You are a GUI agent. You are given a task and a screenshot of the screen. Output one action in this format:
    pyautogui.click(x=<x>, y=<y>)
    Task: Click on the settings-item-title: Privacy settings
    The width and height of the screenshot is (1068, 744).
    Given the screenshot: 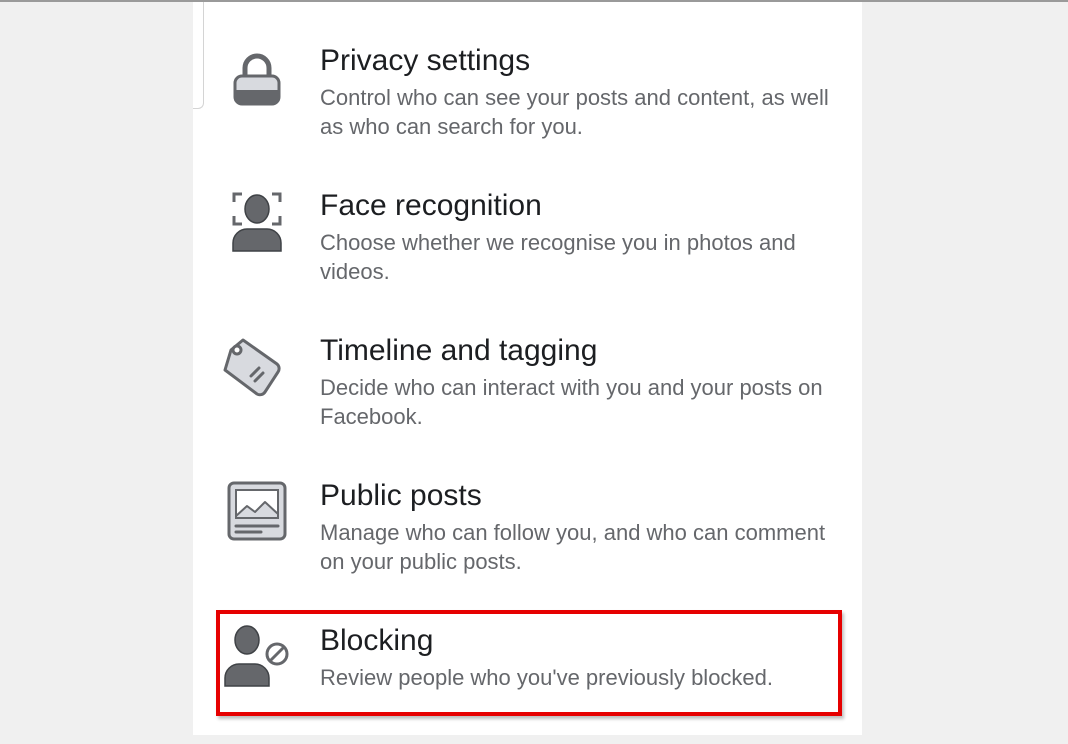 What is the action you would take?
    pyautogui.click(x=425, y=60)
    